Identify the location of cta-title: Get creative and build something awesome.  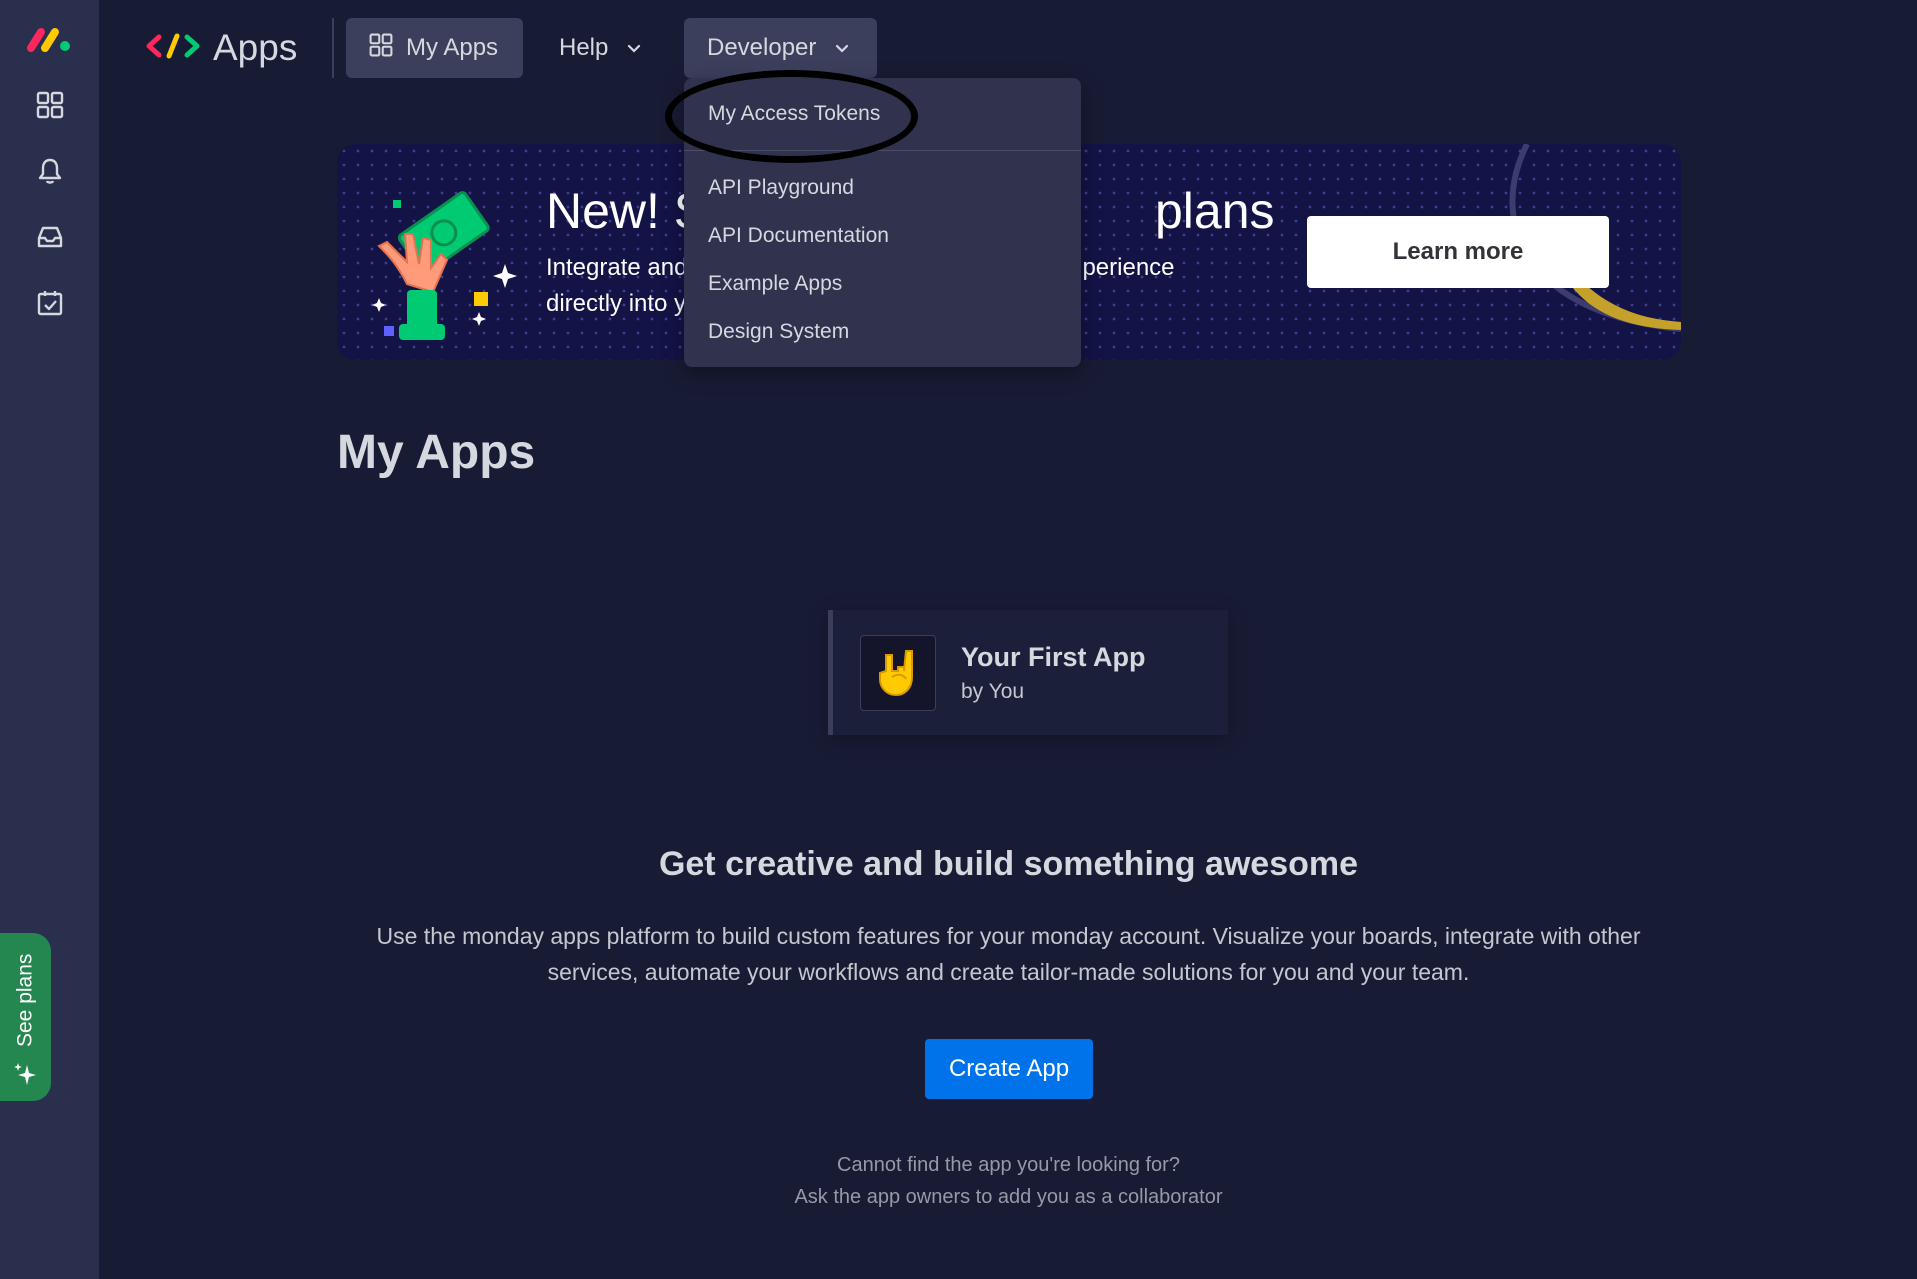
(1008, 864).